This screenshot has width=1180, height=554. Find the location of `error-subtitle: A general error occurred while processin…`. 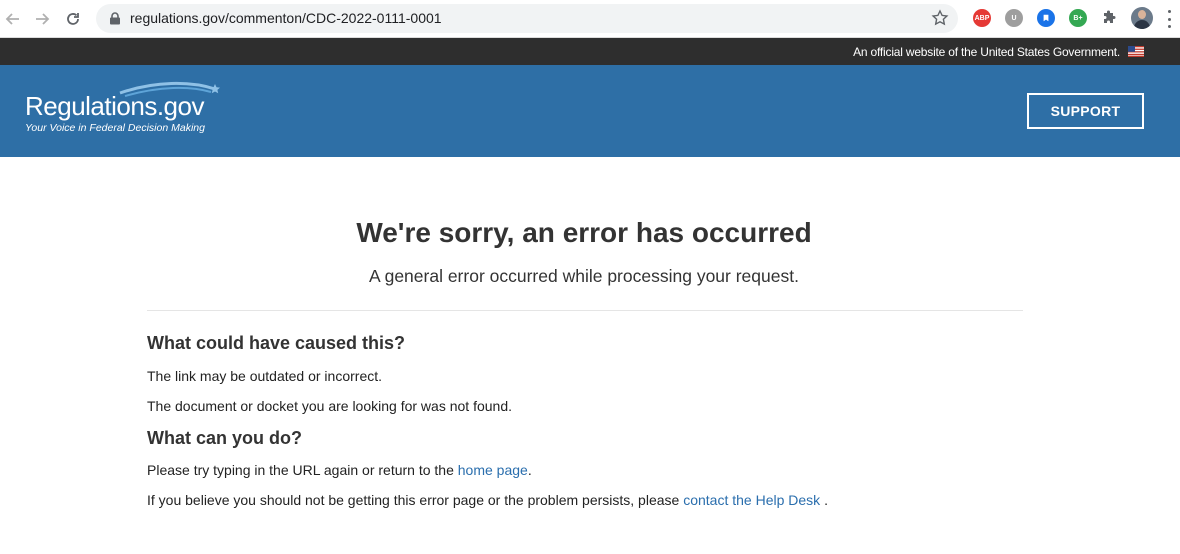

error-subtitle: A general error occurred while processin… is located at coordinates (584, 276).